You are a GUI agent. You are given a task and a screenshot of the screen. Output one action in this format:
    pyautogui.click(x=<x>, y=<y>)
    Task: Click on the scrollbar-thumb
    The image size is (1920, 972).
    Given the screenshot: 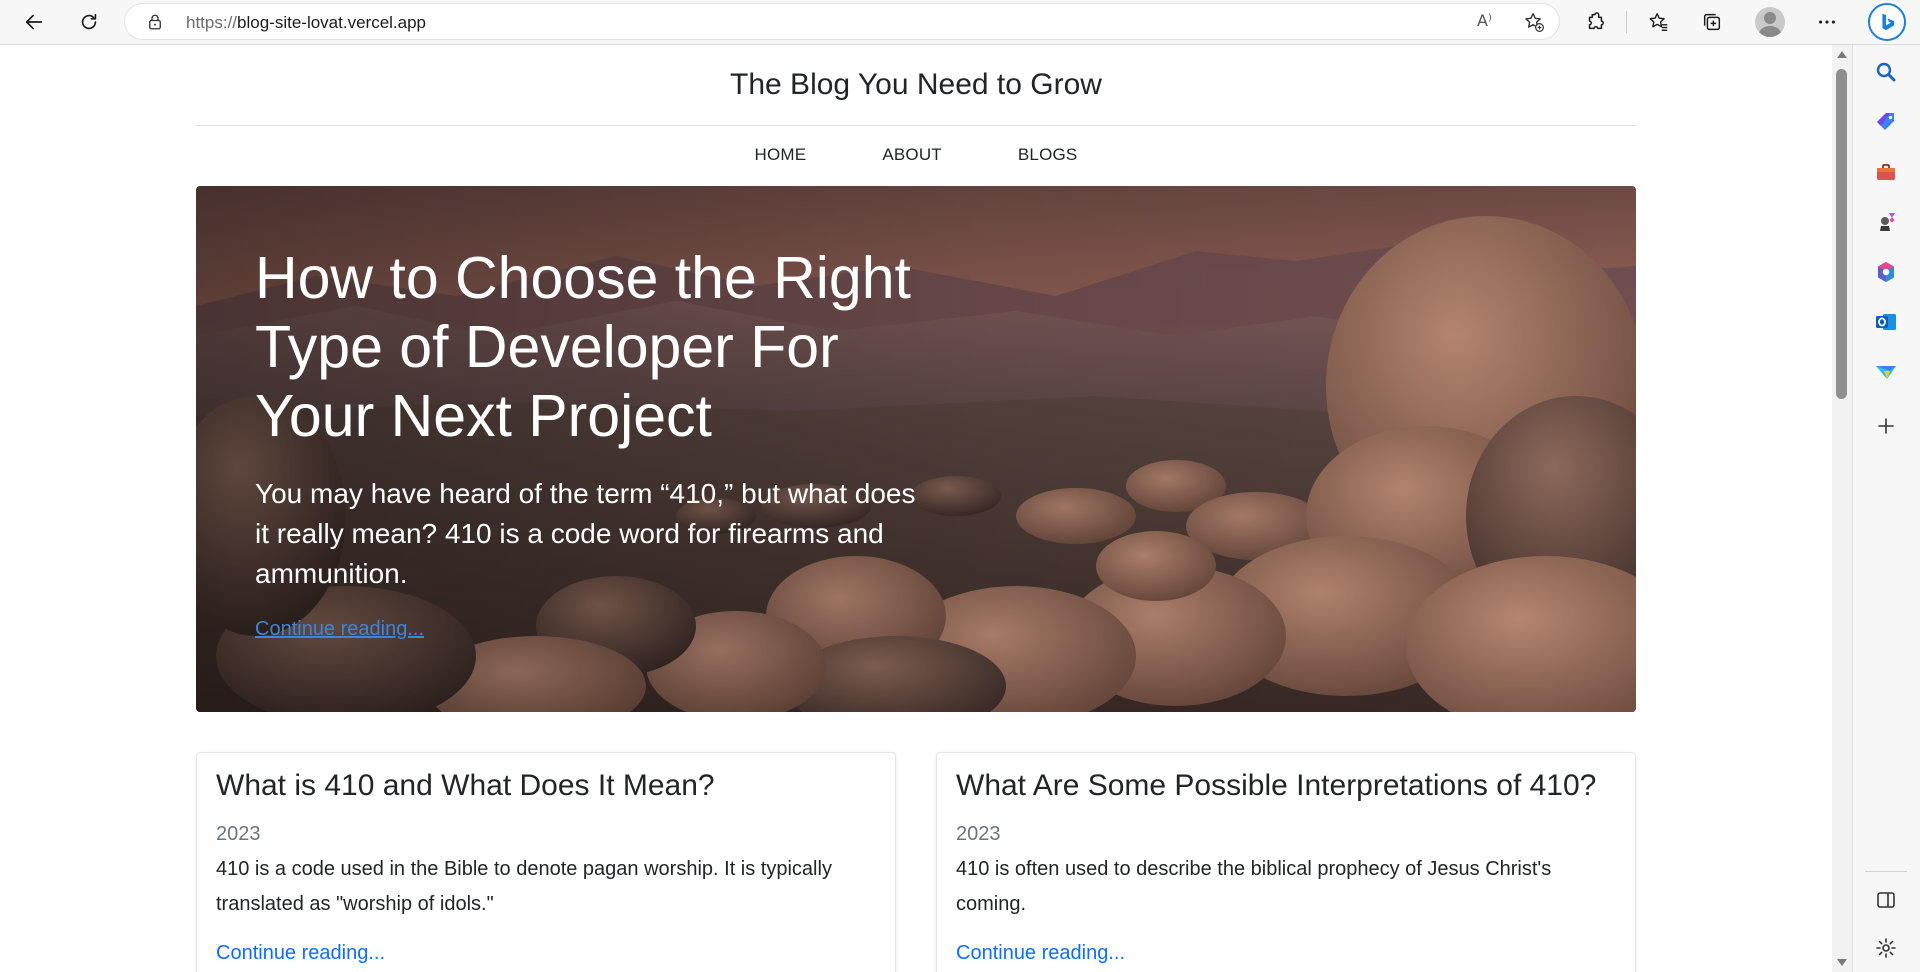 What is the action you would take?
    pyautogui.click(x=1841, y=234)
    